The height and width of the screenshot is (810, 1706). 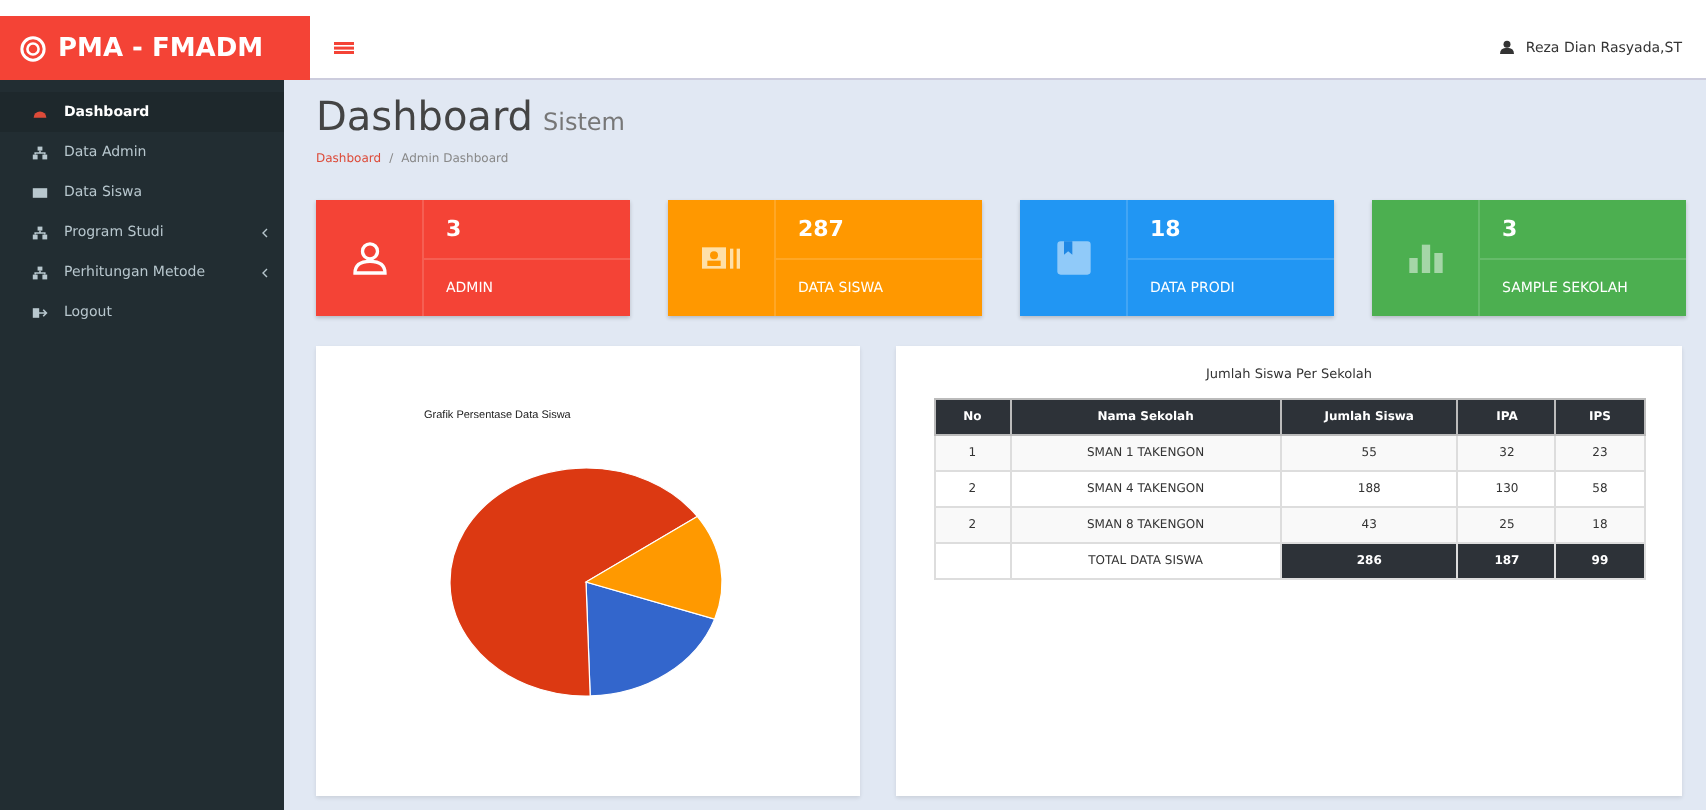 I want to click on list-icon, so click(x=40, y=192).